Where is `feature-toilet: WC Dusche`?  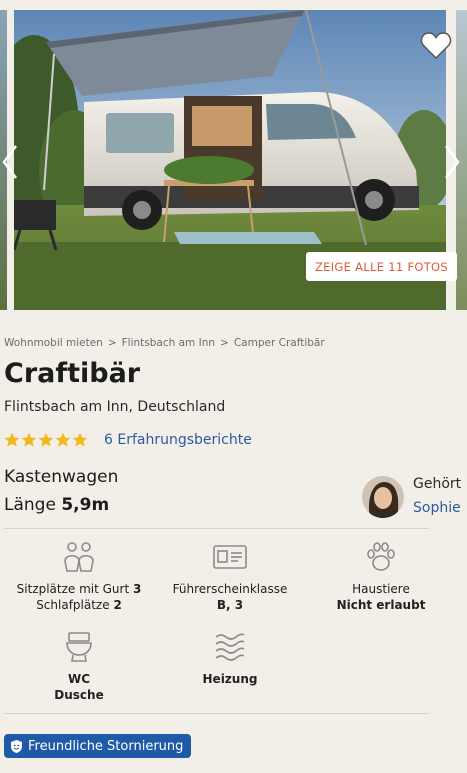 feature-toilet: WC Dusche is located at coordinates (79, 667).